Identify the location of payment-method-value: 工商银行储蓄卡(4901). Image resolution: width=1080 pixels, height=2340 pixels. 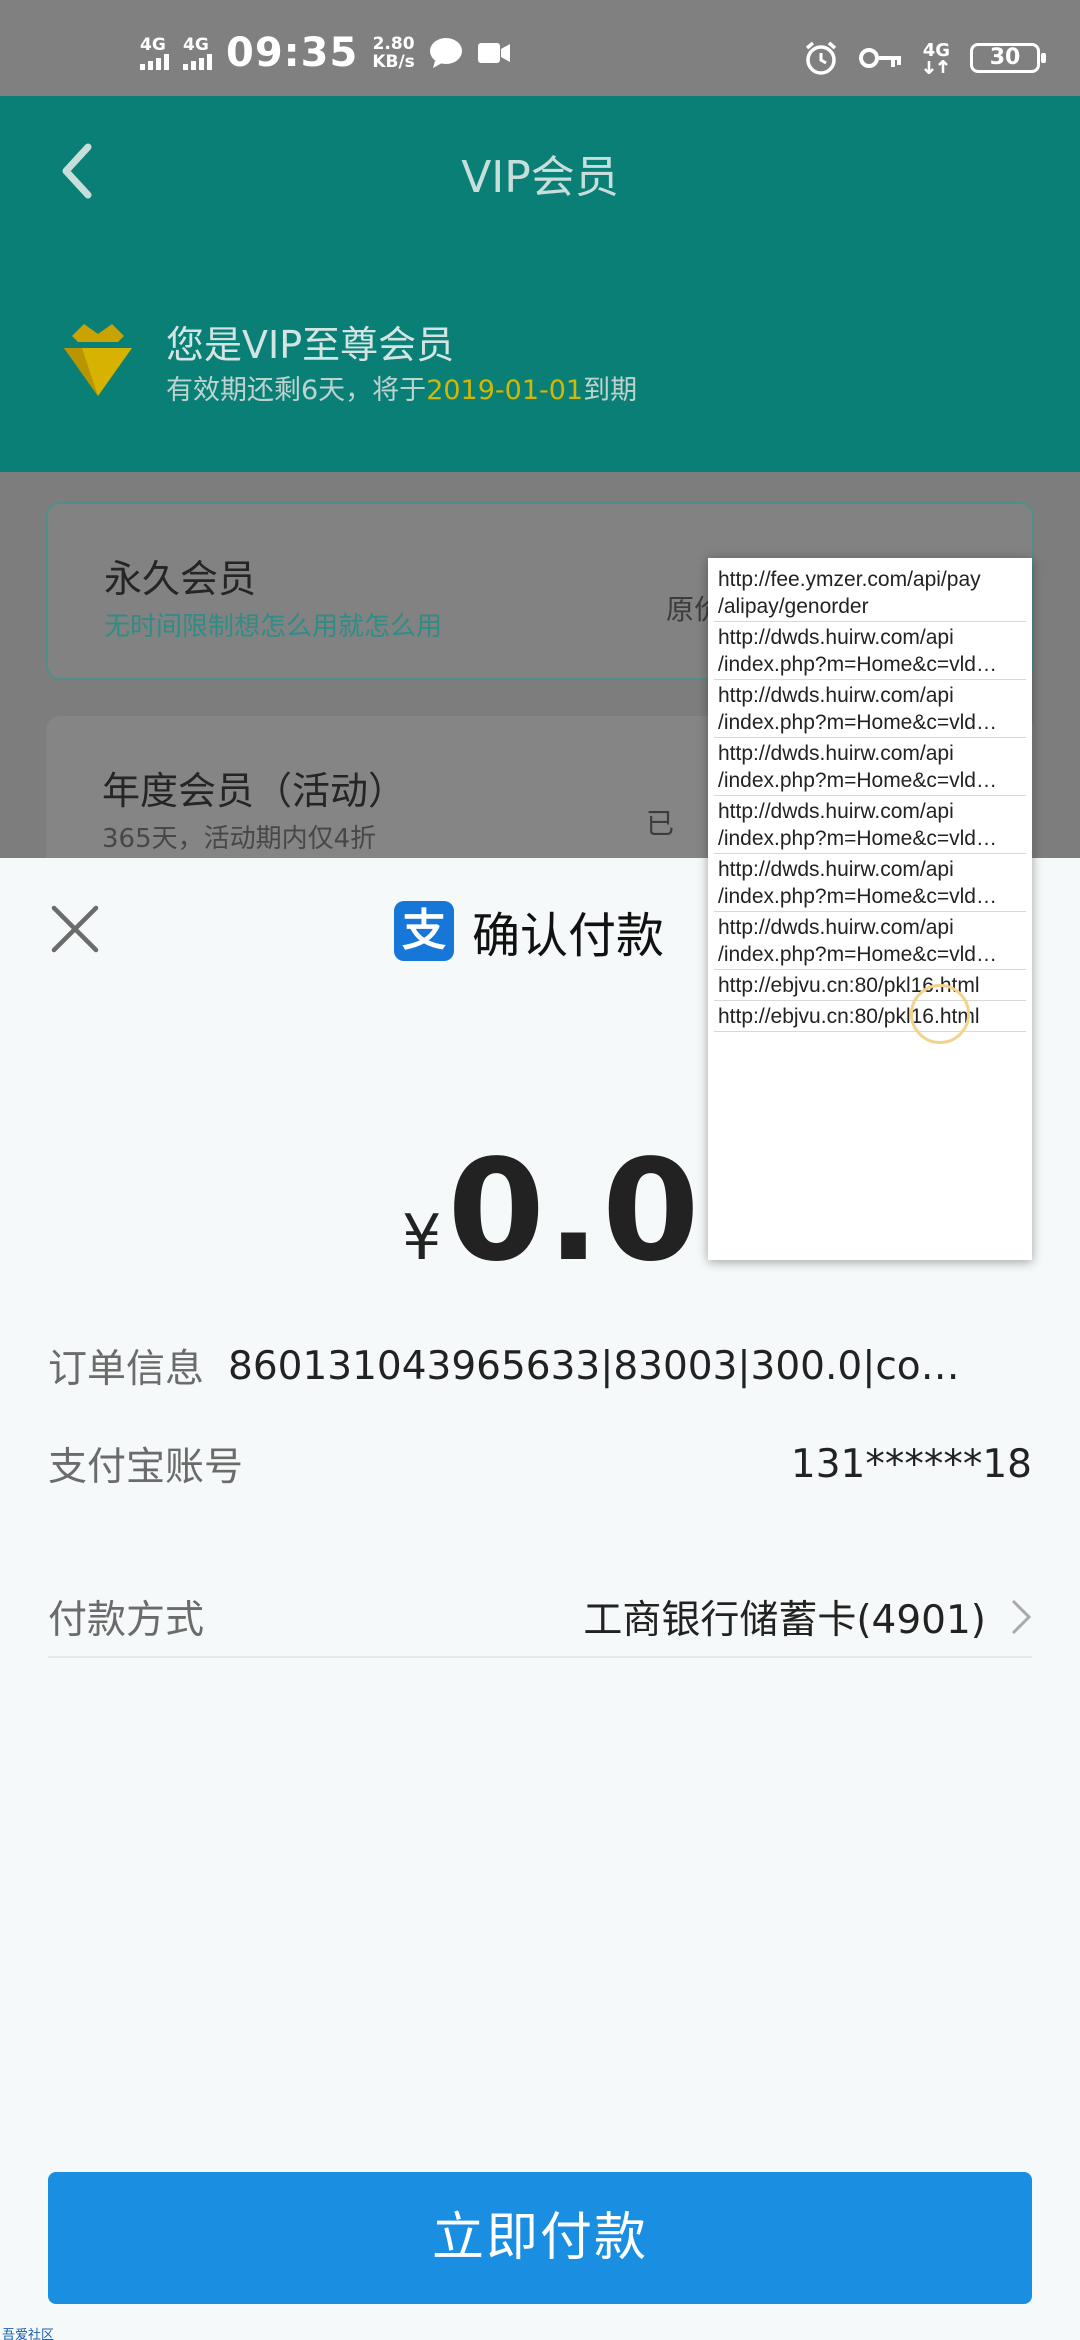
(784, 1620).